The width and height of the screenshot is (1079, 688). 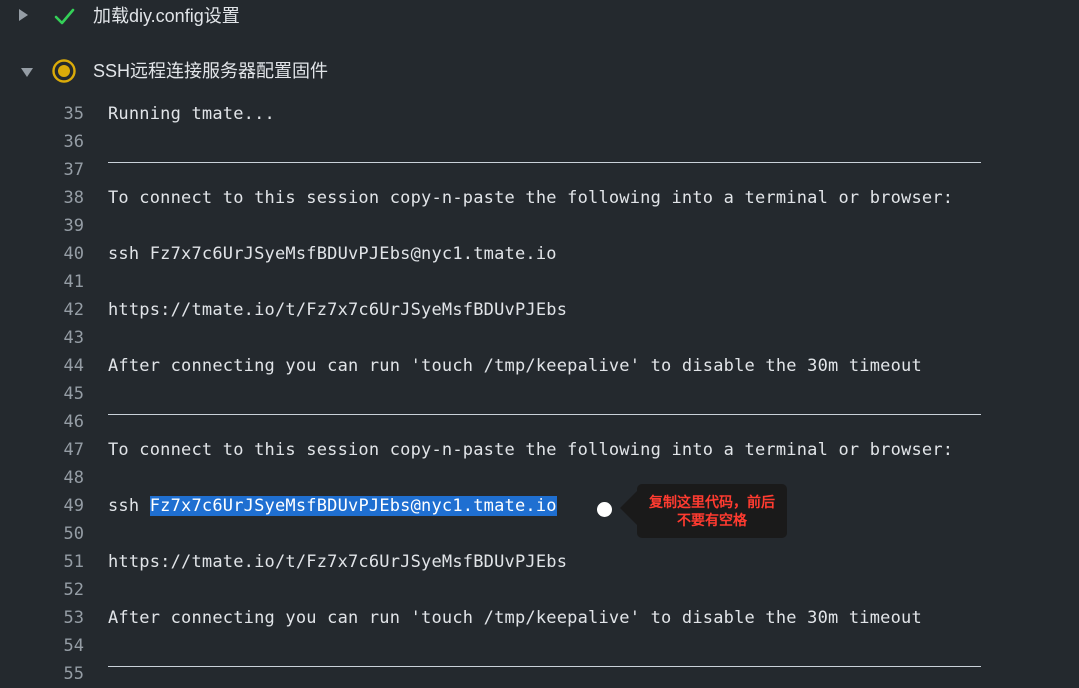 What do you see at coordinates (539, 646) in the screenshot?
I see `log-line: 54` at bounding box center [539, 646].